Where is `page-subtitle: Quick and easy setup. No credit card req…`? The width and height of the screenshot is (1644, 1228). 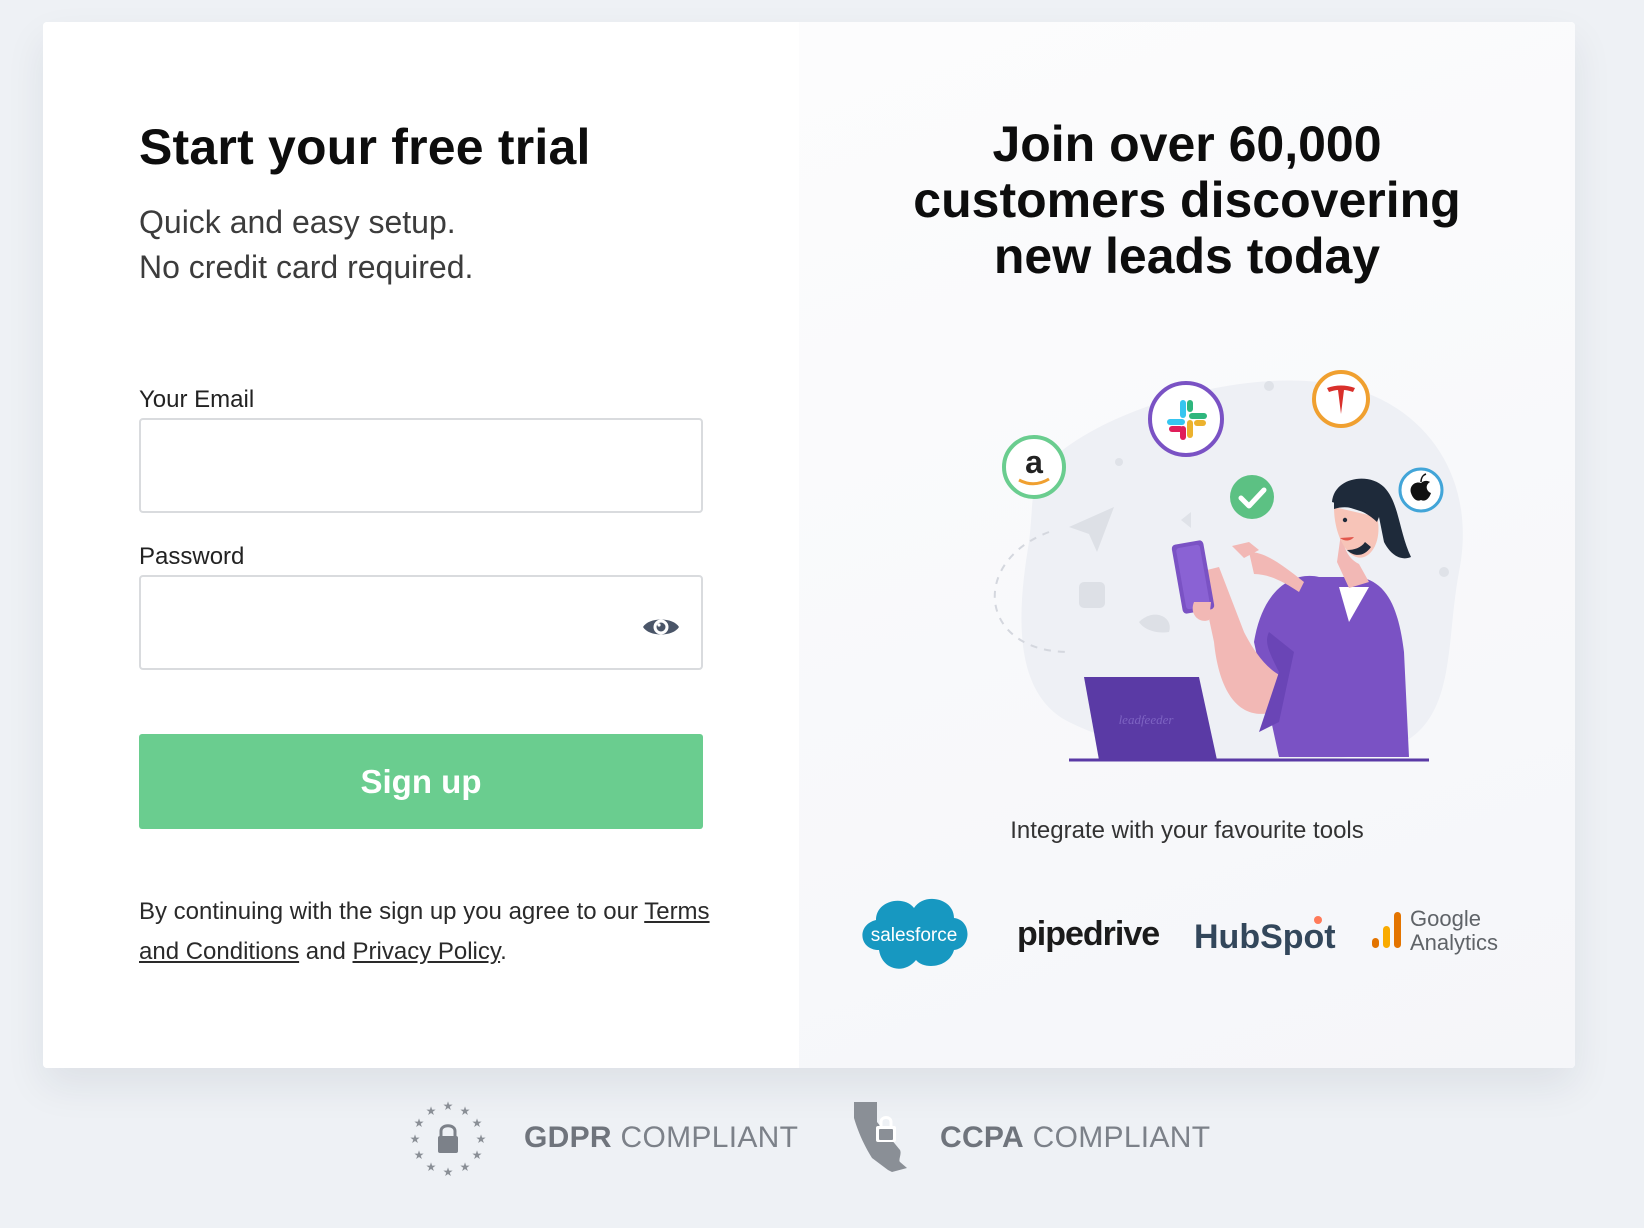
page-subtitle: Quick and easy setup. No credit card req… is located at coordinates (306, 245).